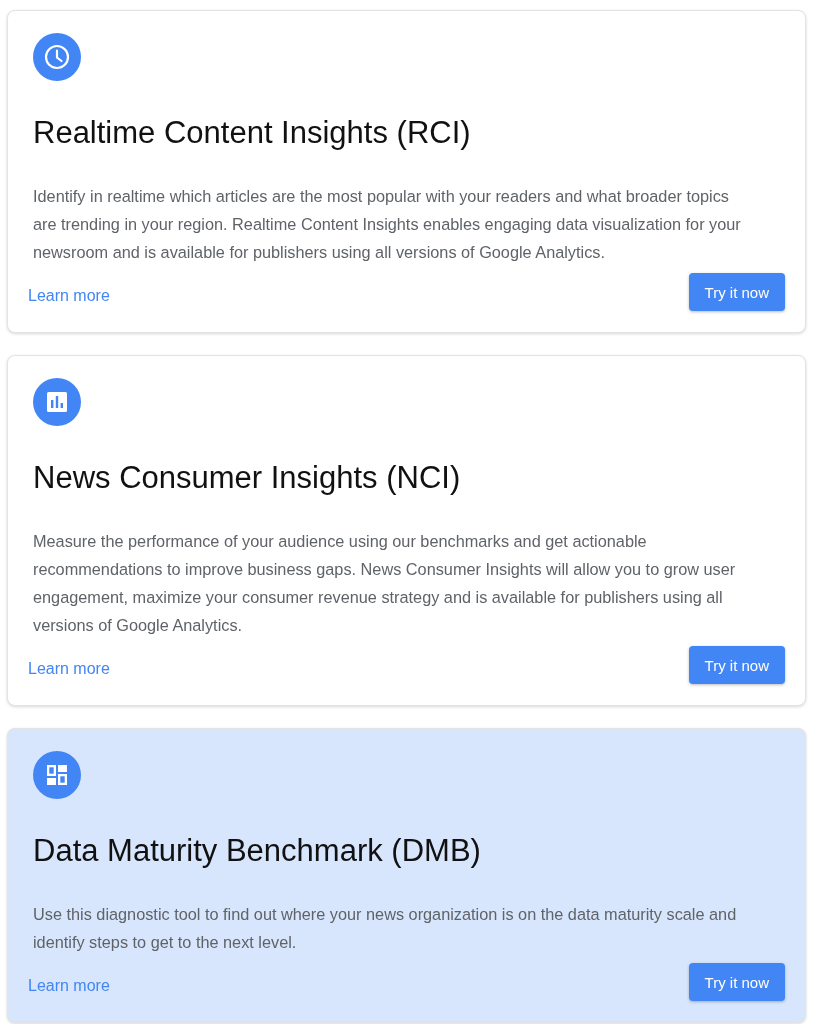 The width and height of the screenshot is (813, 1024). What do you see at coordinates (385, 928) in the screenshot?
I see `card-description: Use this diagnostic tool to find out where your news organization is on the data maturity scale and identify steps to get to the next level.` at bounding box center [385, 928].